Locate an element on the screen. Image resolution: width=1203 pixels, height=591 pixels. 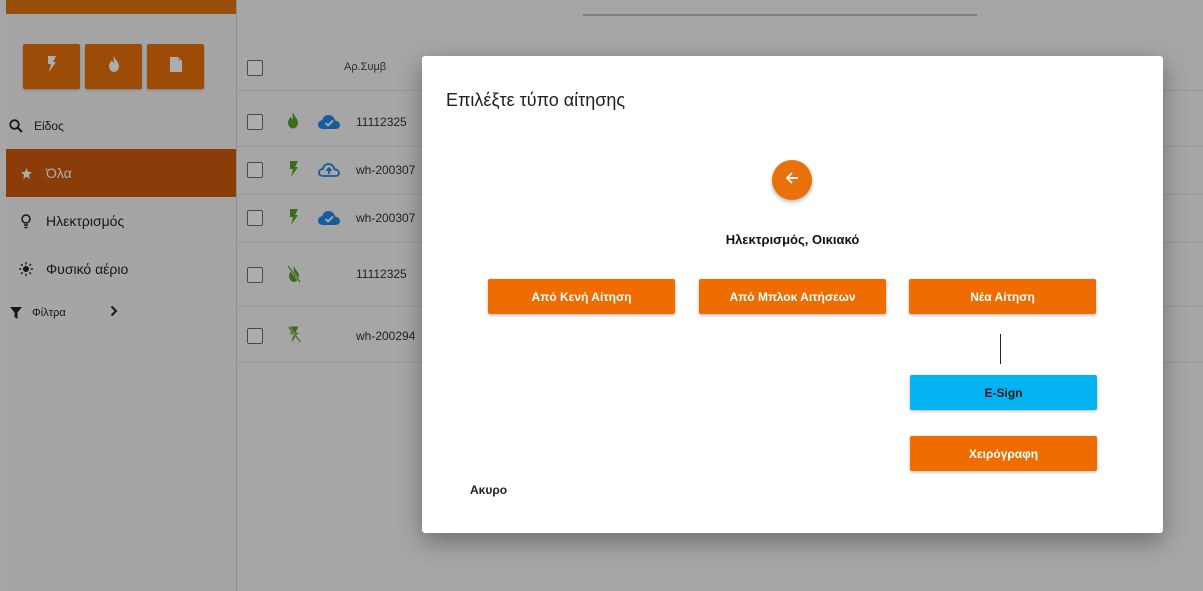
new-request-button: Νέα Αίτηση is located at coordinates (1002, 296).